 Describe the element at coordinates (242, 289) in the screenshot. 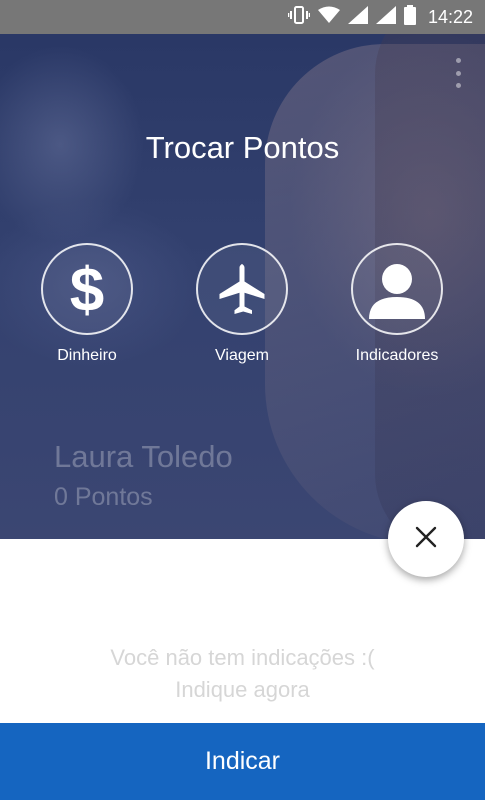

I see `airplane-icon` at that location.